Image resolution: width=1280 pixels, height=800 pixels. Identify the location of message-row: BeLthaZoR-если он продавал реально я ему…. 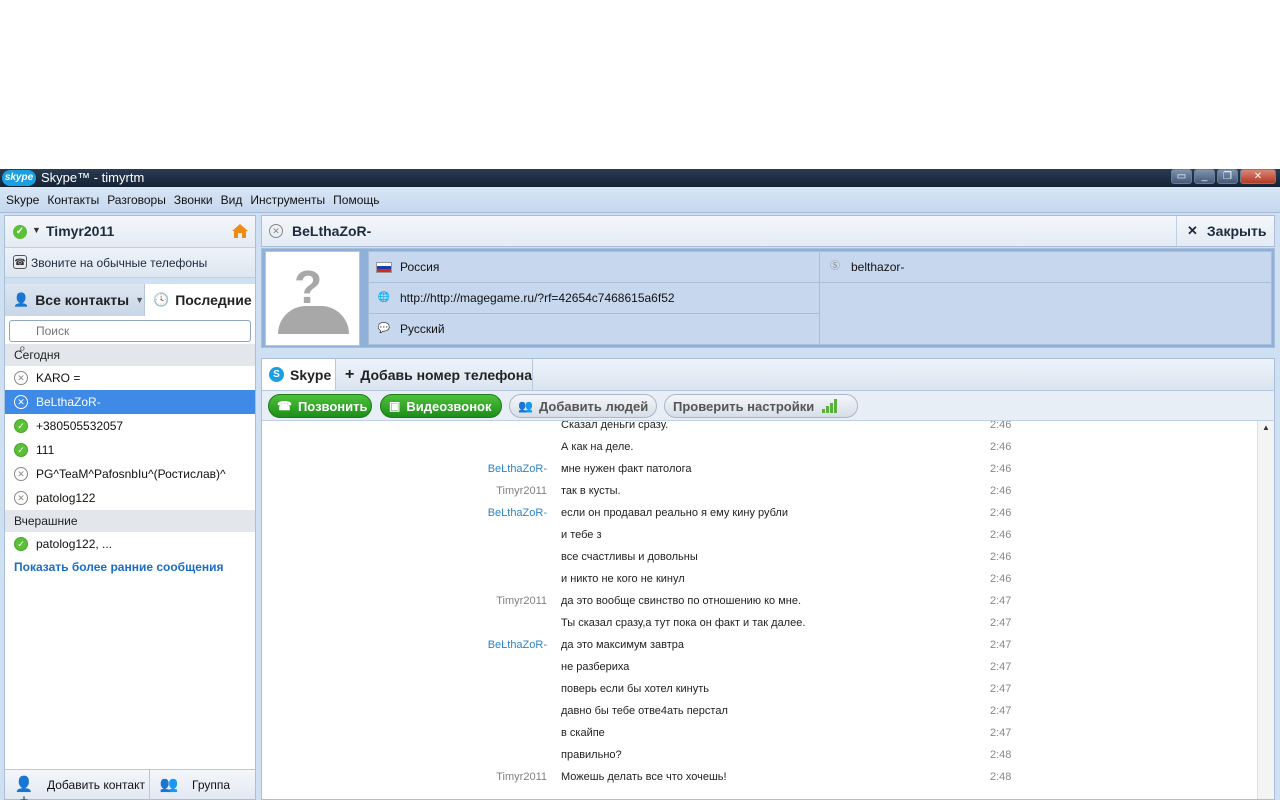
(759, 514).